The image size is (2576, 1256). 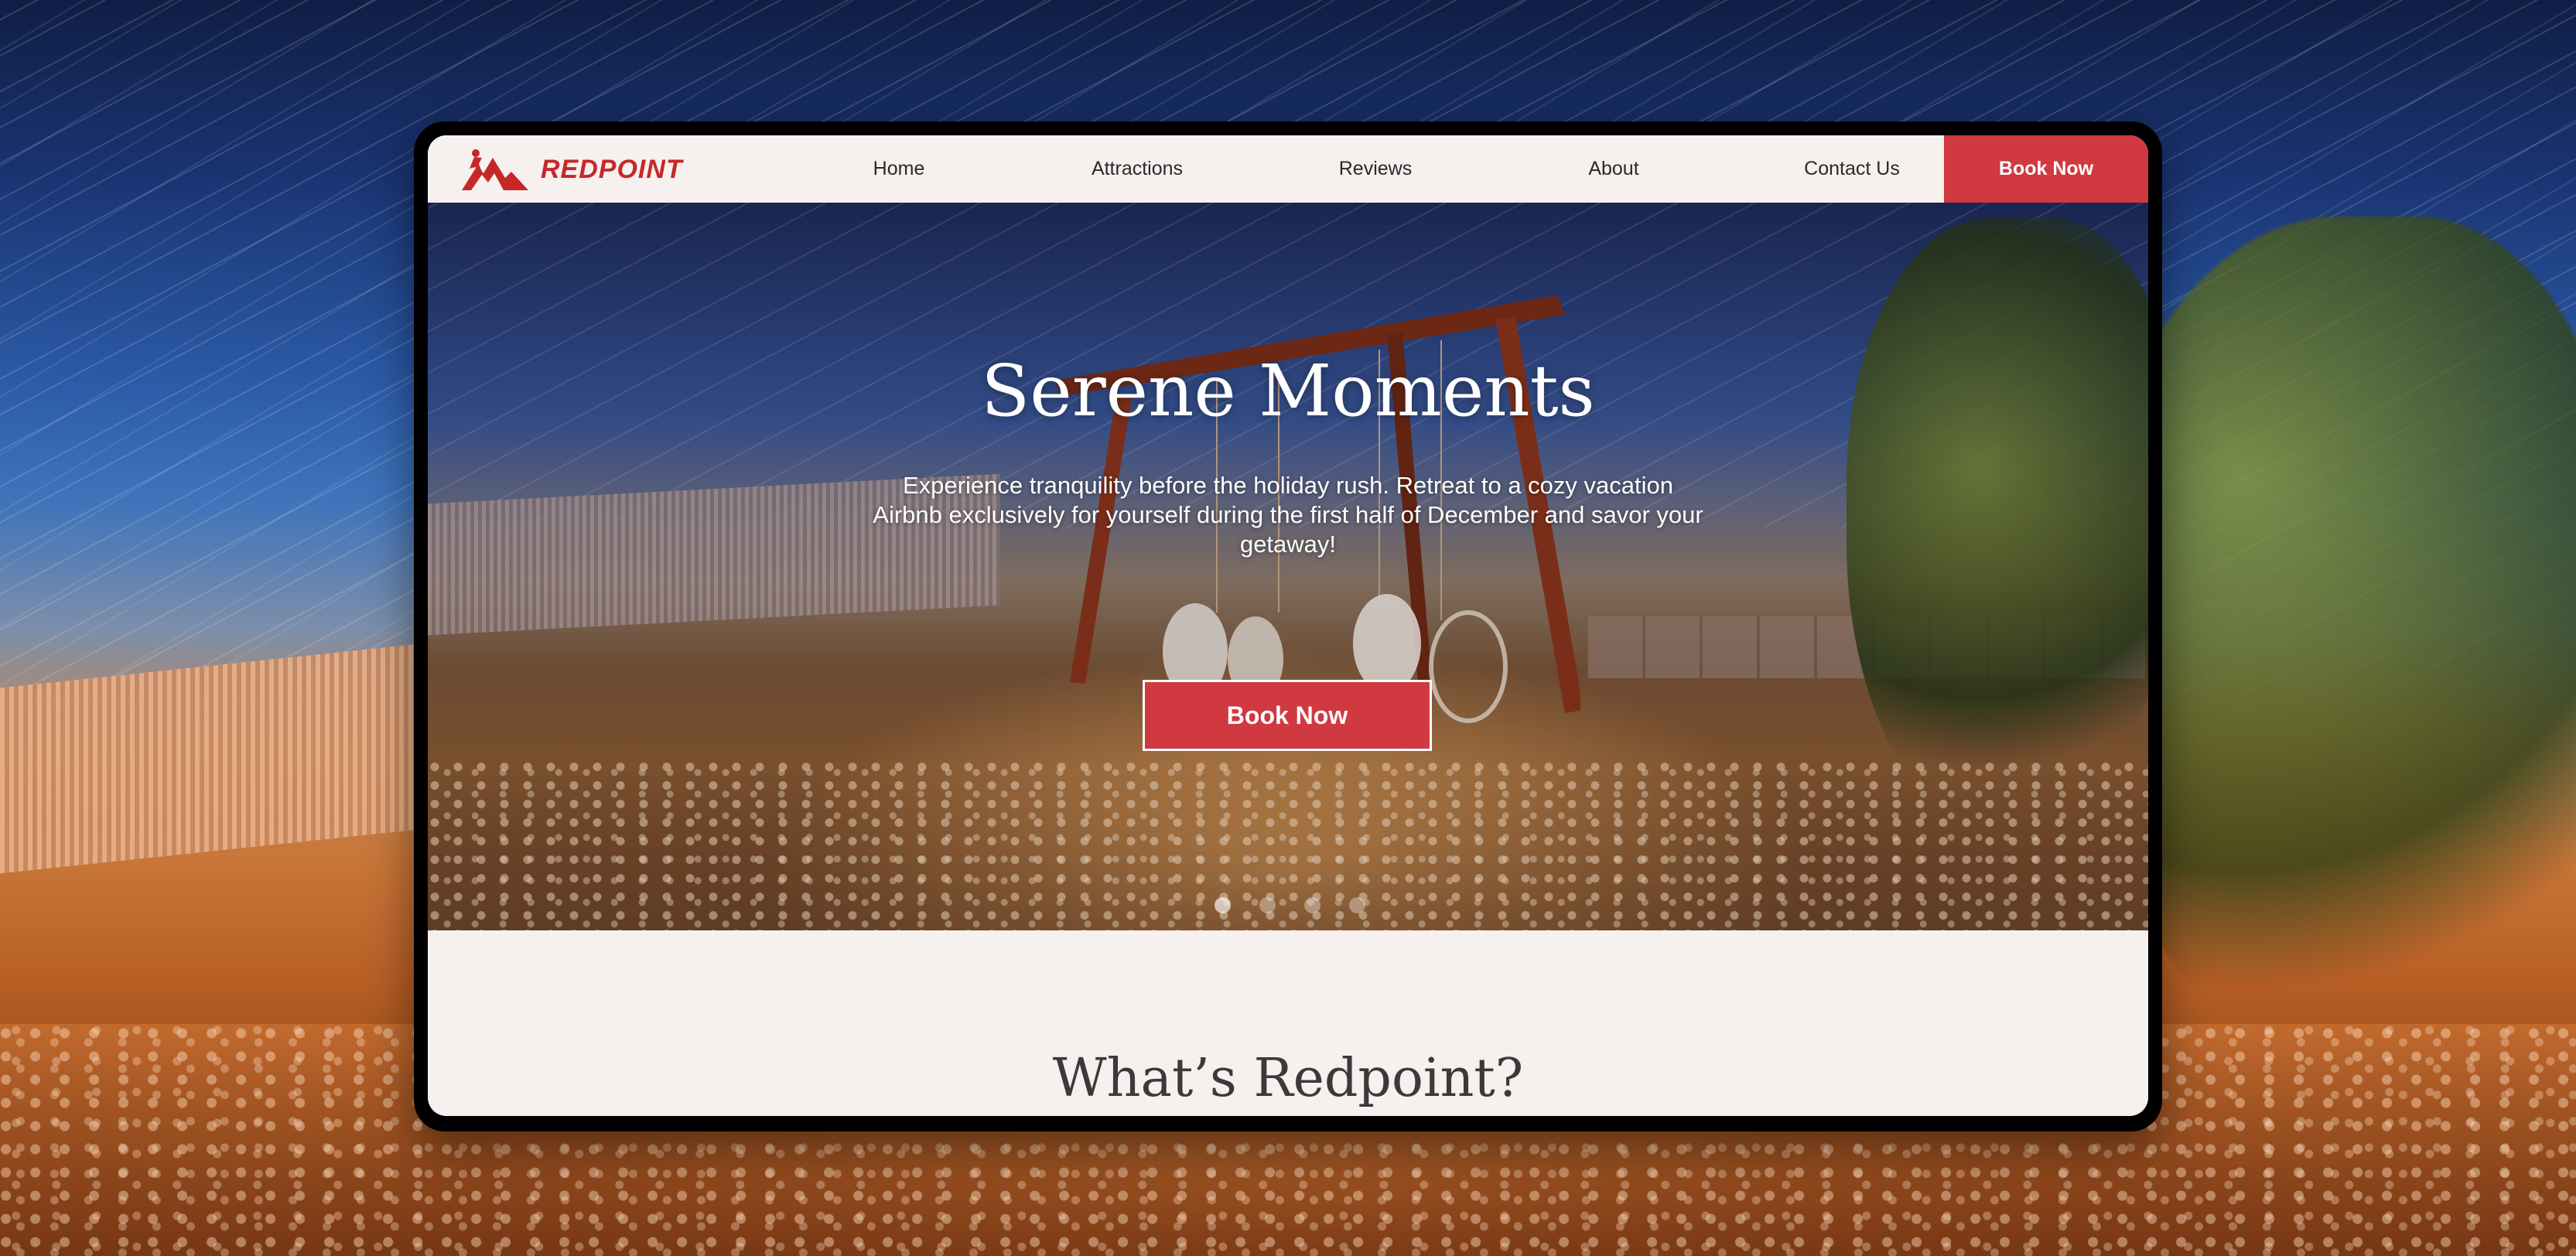 I want to click on nav-link-about: About, so click(x=1614, y=169).